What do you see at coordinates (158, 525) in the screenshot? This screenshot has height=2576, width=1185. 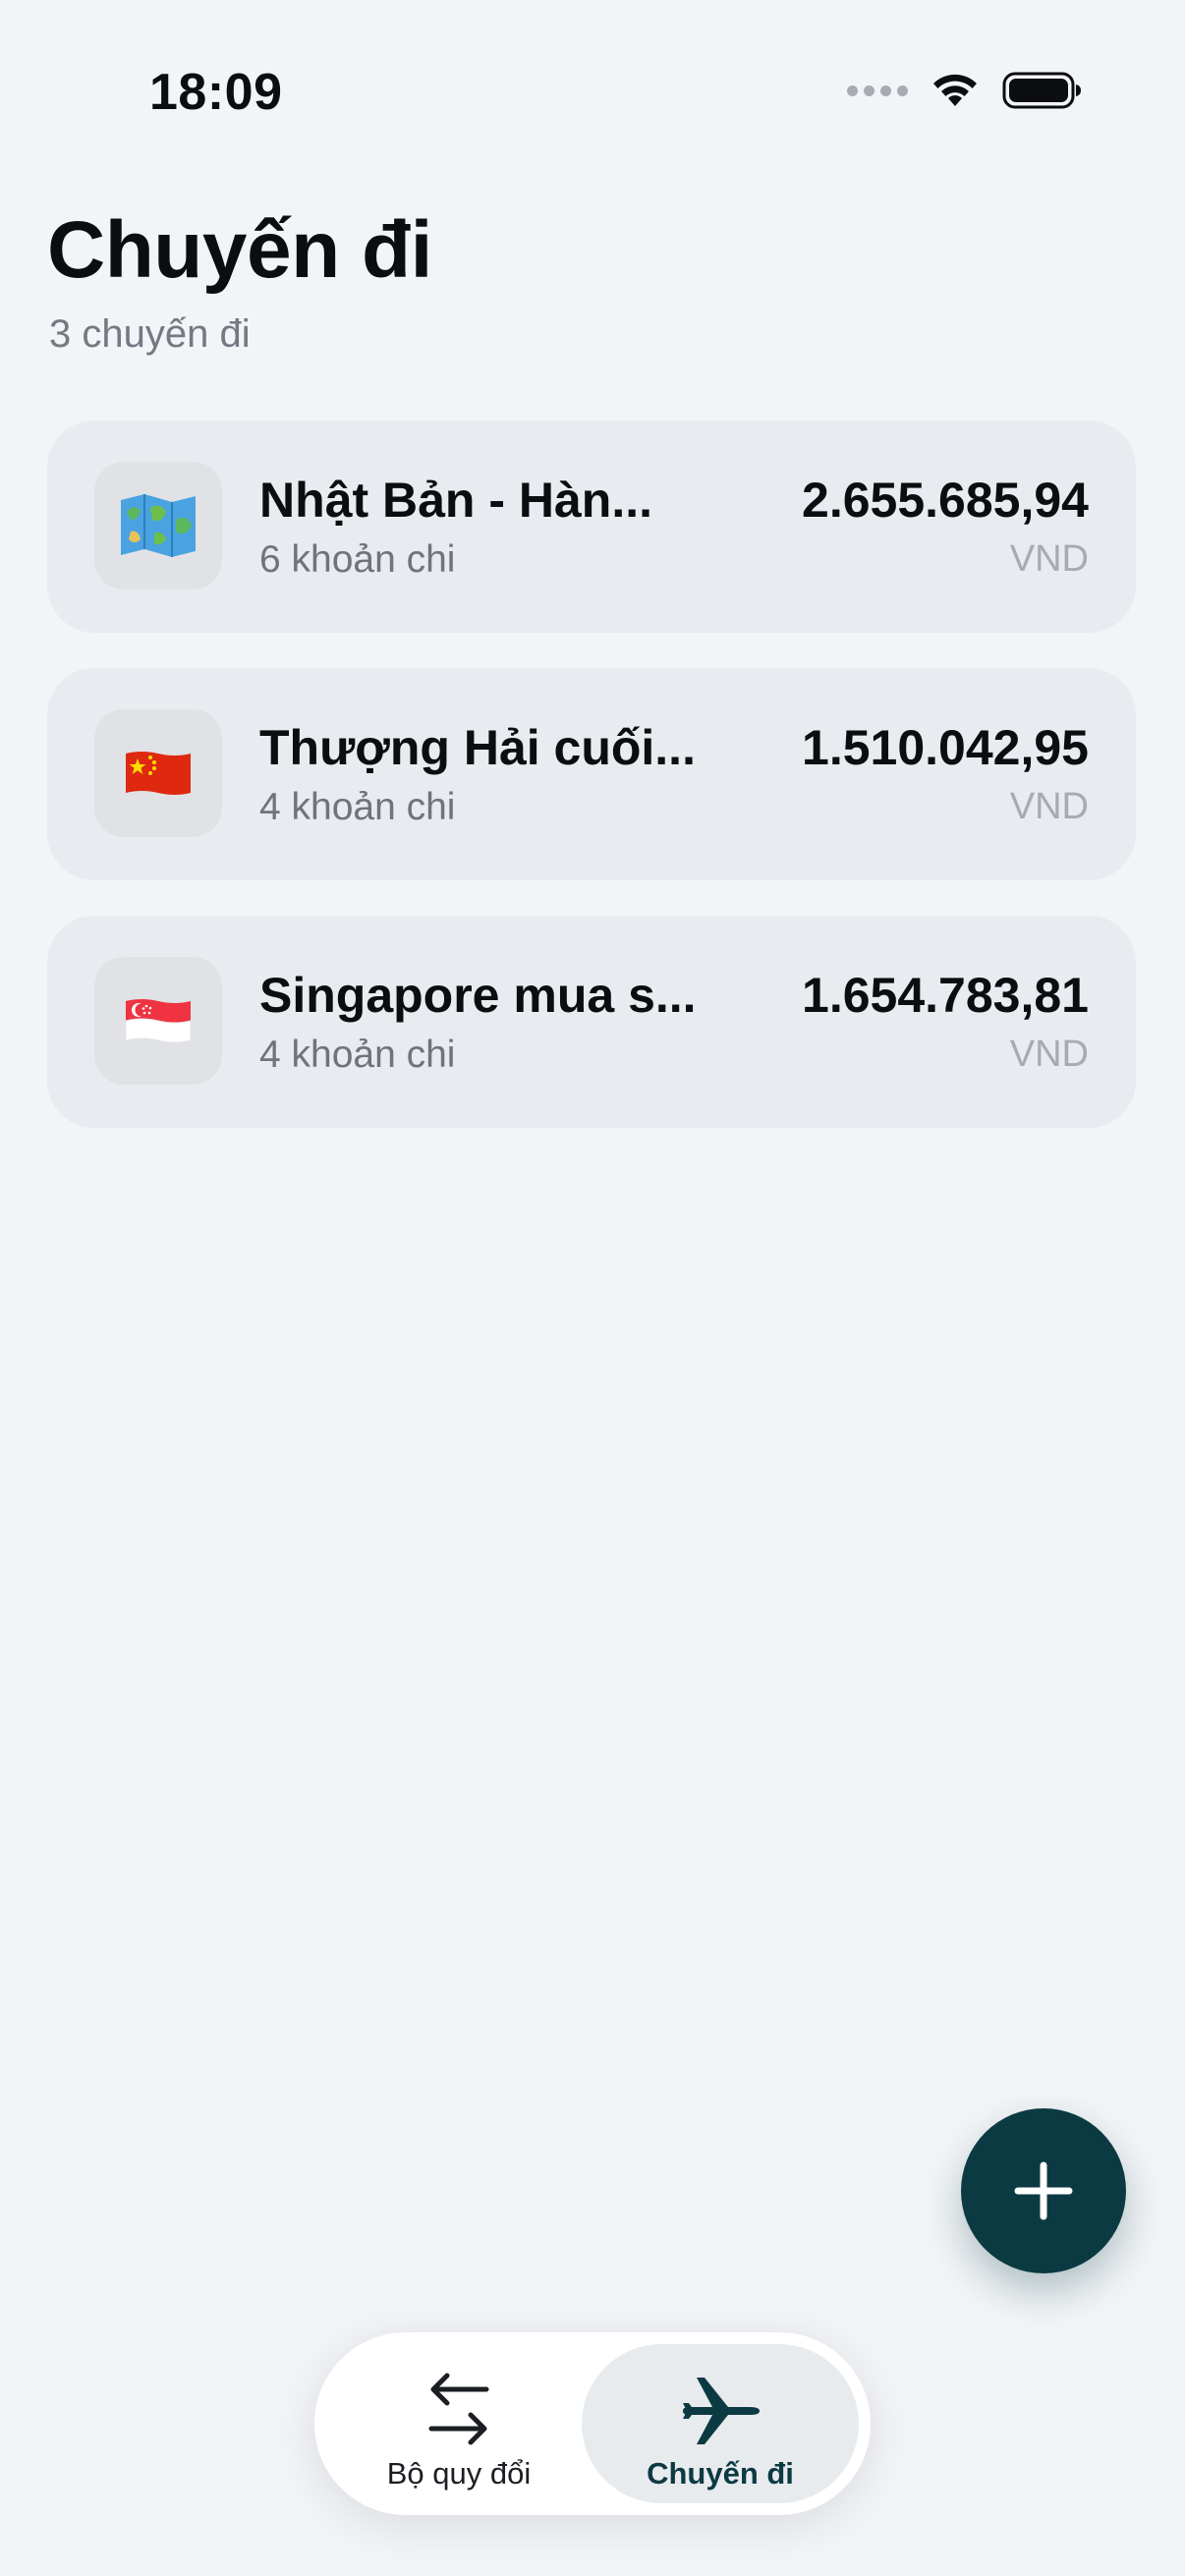 I see `world-map-icon` at bounding box center [158, 525].